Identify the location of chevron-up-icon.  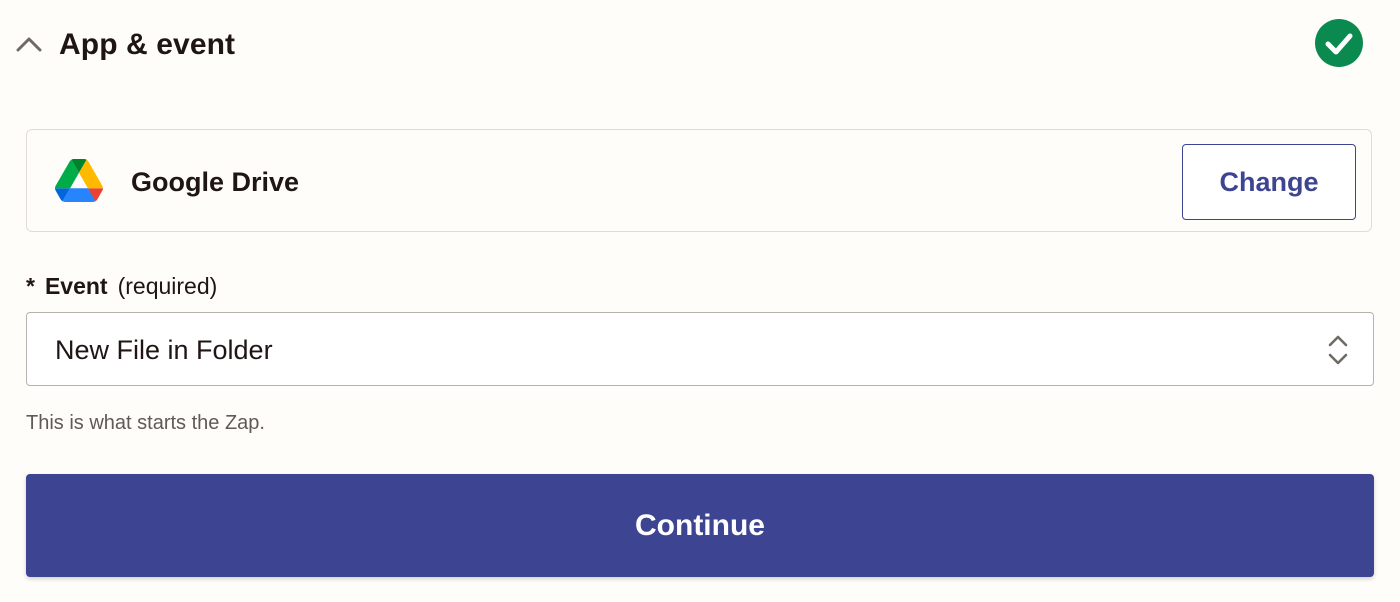
(29, 45).